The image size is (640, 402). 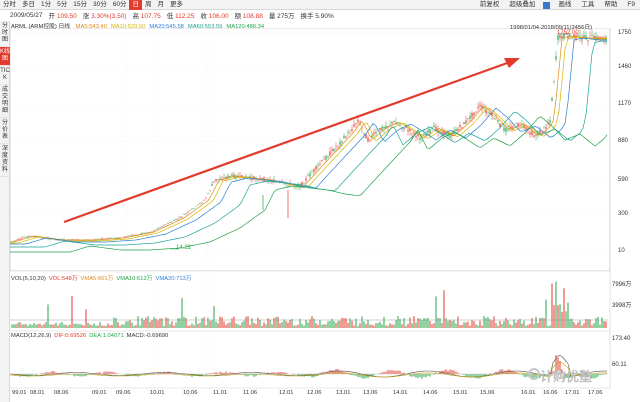 What do you see at coordinates (631, 5) in the screenshot?
I see `toolbar-menu-item: F9` at bounding box center [631, 5].